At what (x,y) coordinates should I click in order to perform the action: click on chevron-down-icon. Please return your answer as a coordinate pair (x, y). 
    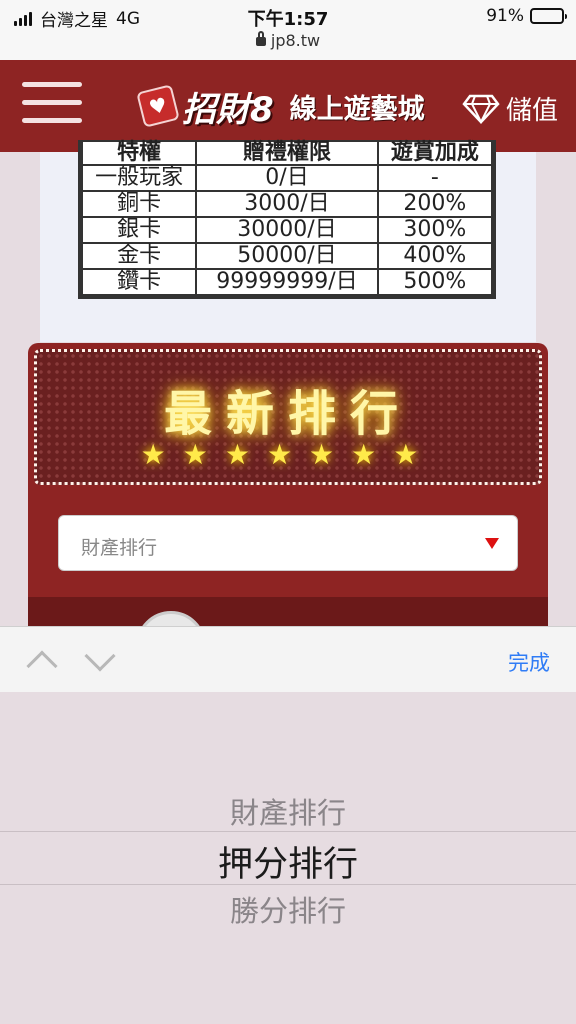
    Looking at the image, I should click on (100, 656).